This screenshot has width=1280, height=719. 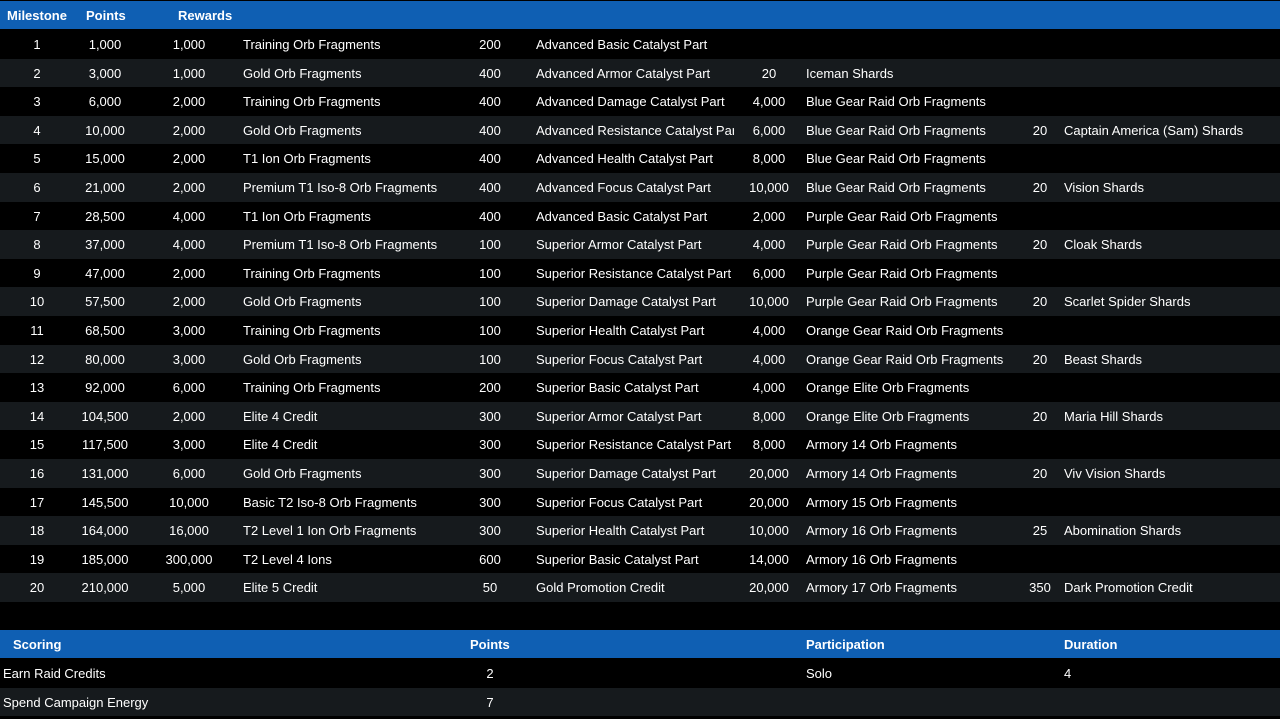 I want to click on points-cell: 28,500, so click(x=105, y=216).